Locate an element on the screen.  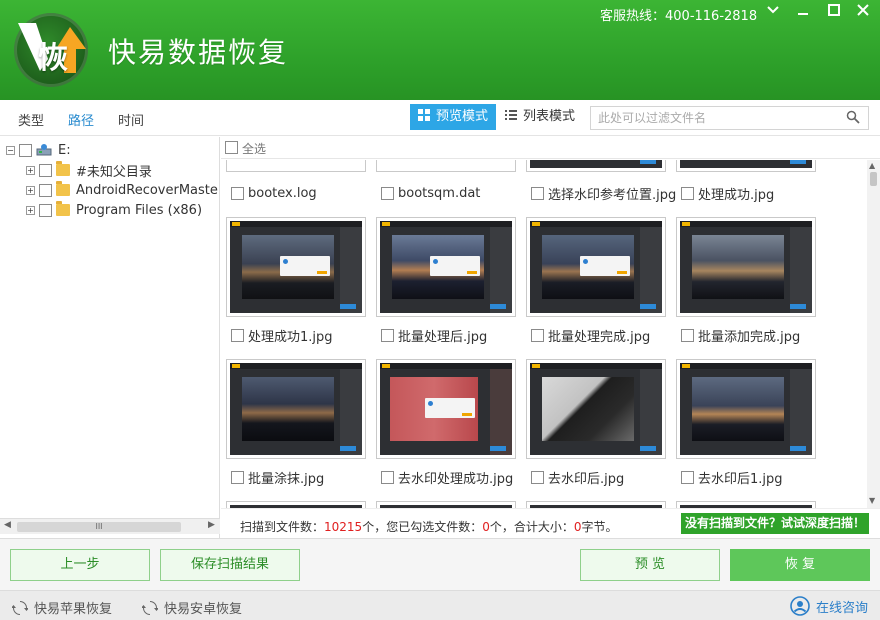
prev-step-button: 上一步 is located at coordinates (80, 565).